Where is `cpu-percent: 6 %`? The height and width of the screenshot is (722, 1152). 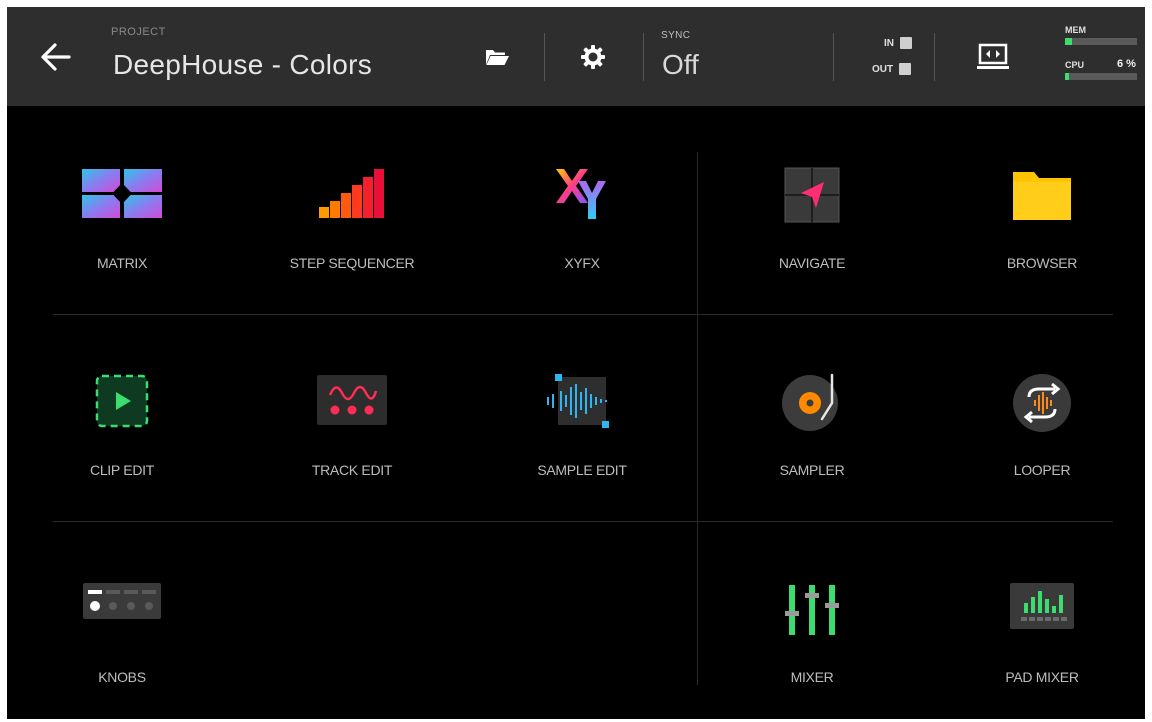 cpu-percent: 6 % is located at coordinates (1126, 64).